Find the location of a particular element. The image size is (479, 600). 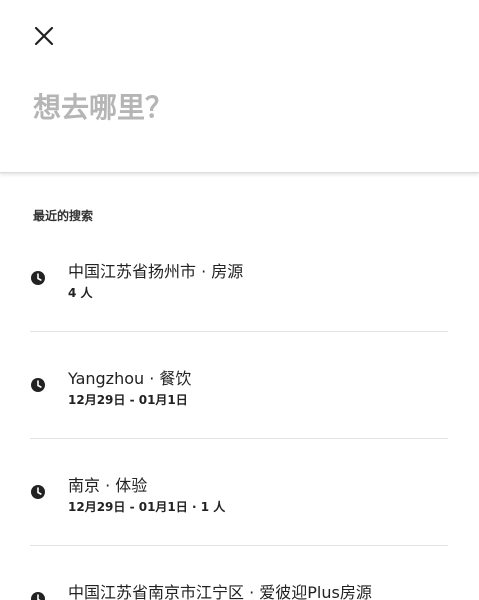

recent-search-subtitle: 4 人 is located at coordinates (80, 293).